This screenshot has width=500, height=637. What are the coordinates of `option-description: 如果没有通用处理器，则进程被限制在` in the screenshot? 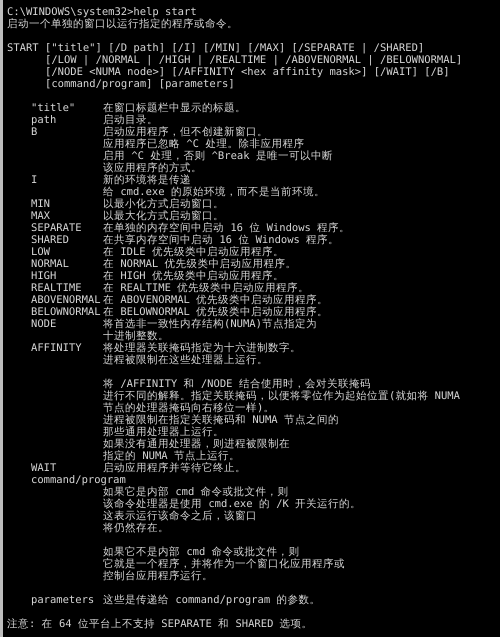 It's located at (196, 444).